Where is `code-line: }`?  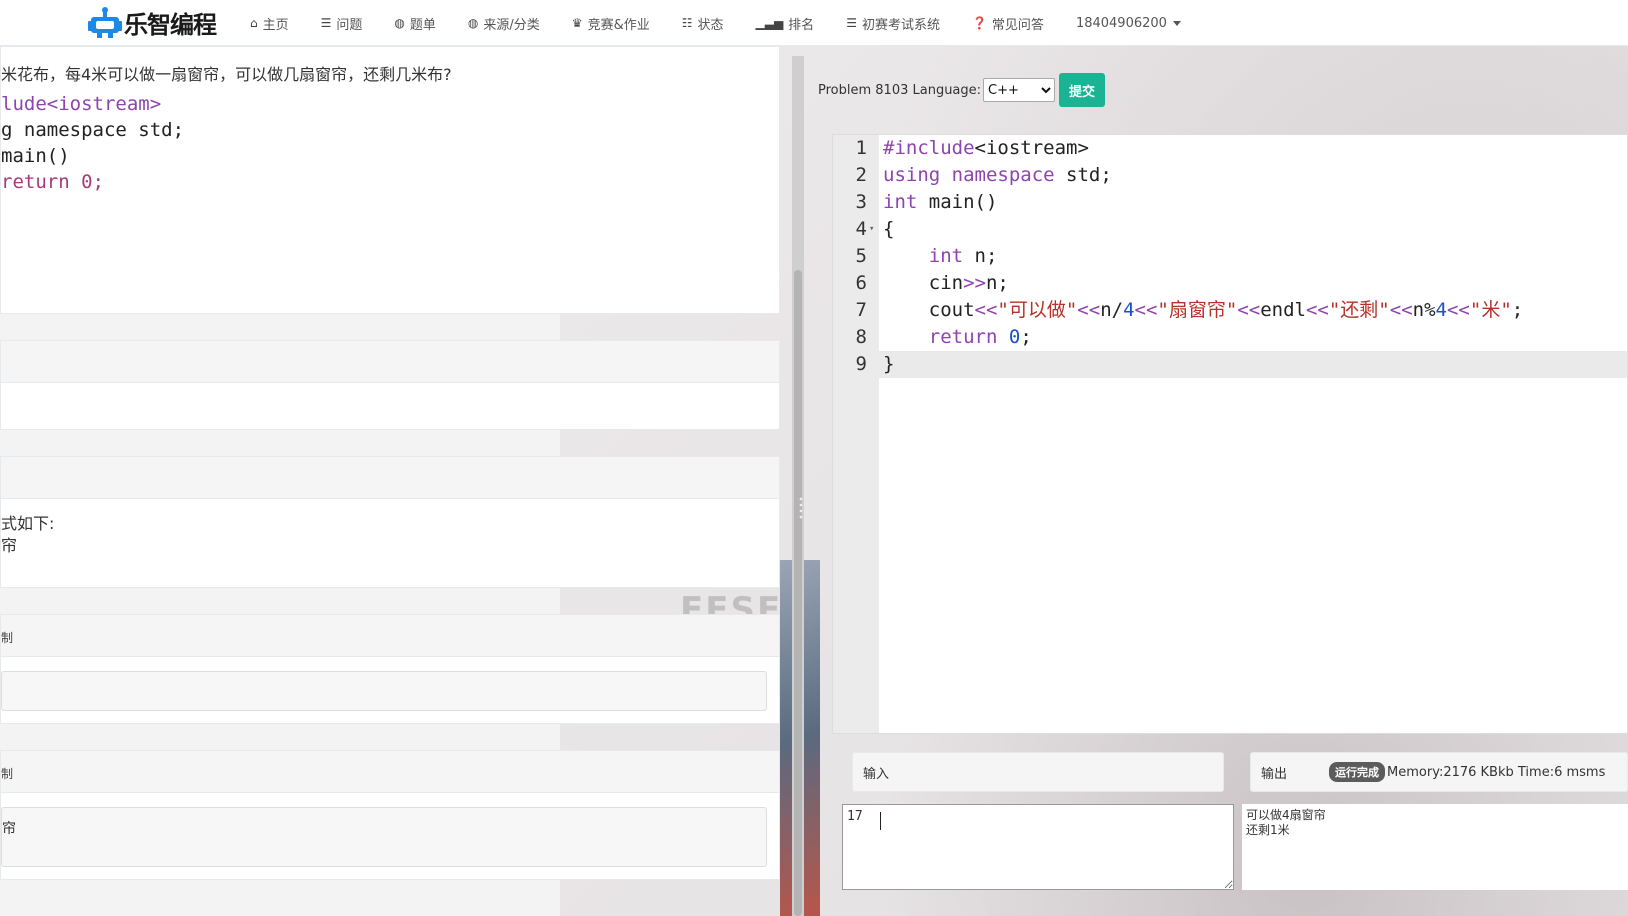
code-line: } is located at coordinates (1253, 364).